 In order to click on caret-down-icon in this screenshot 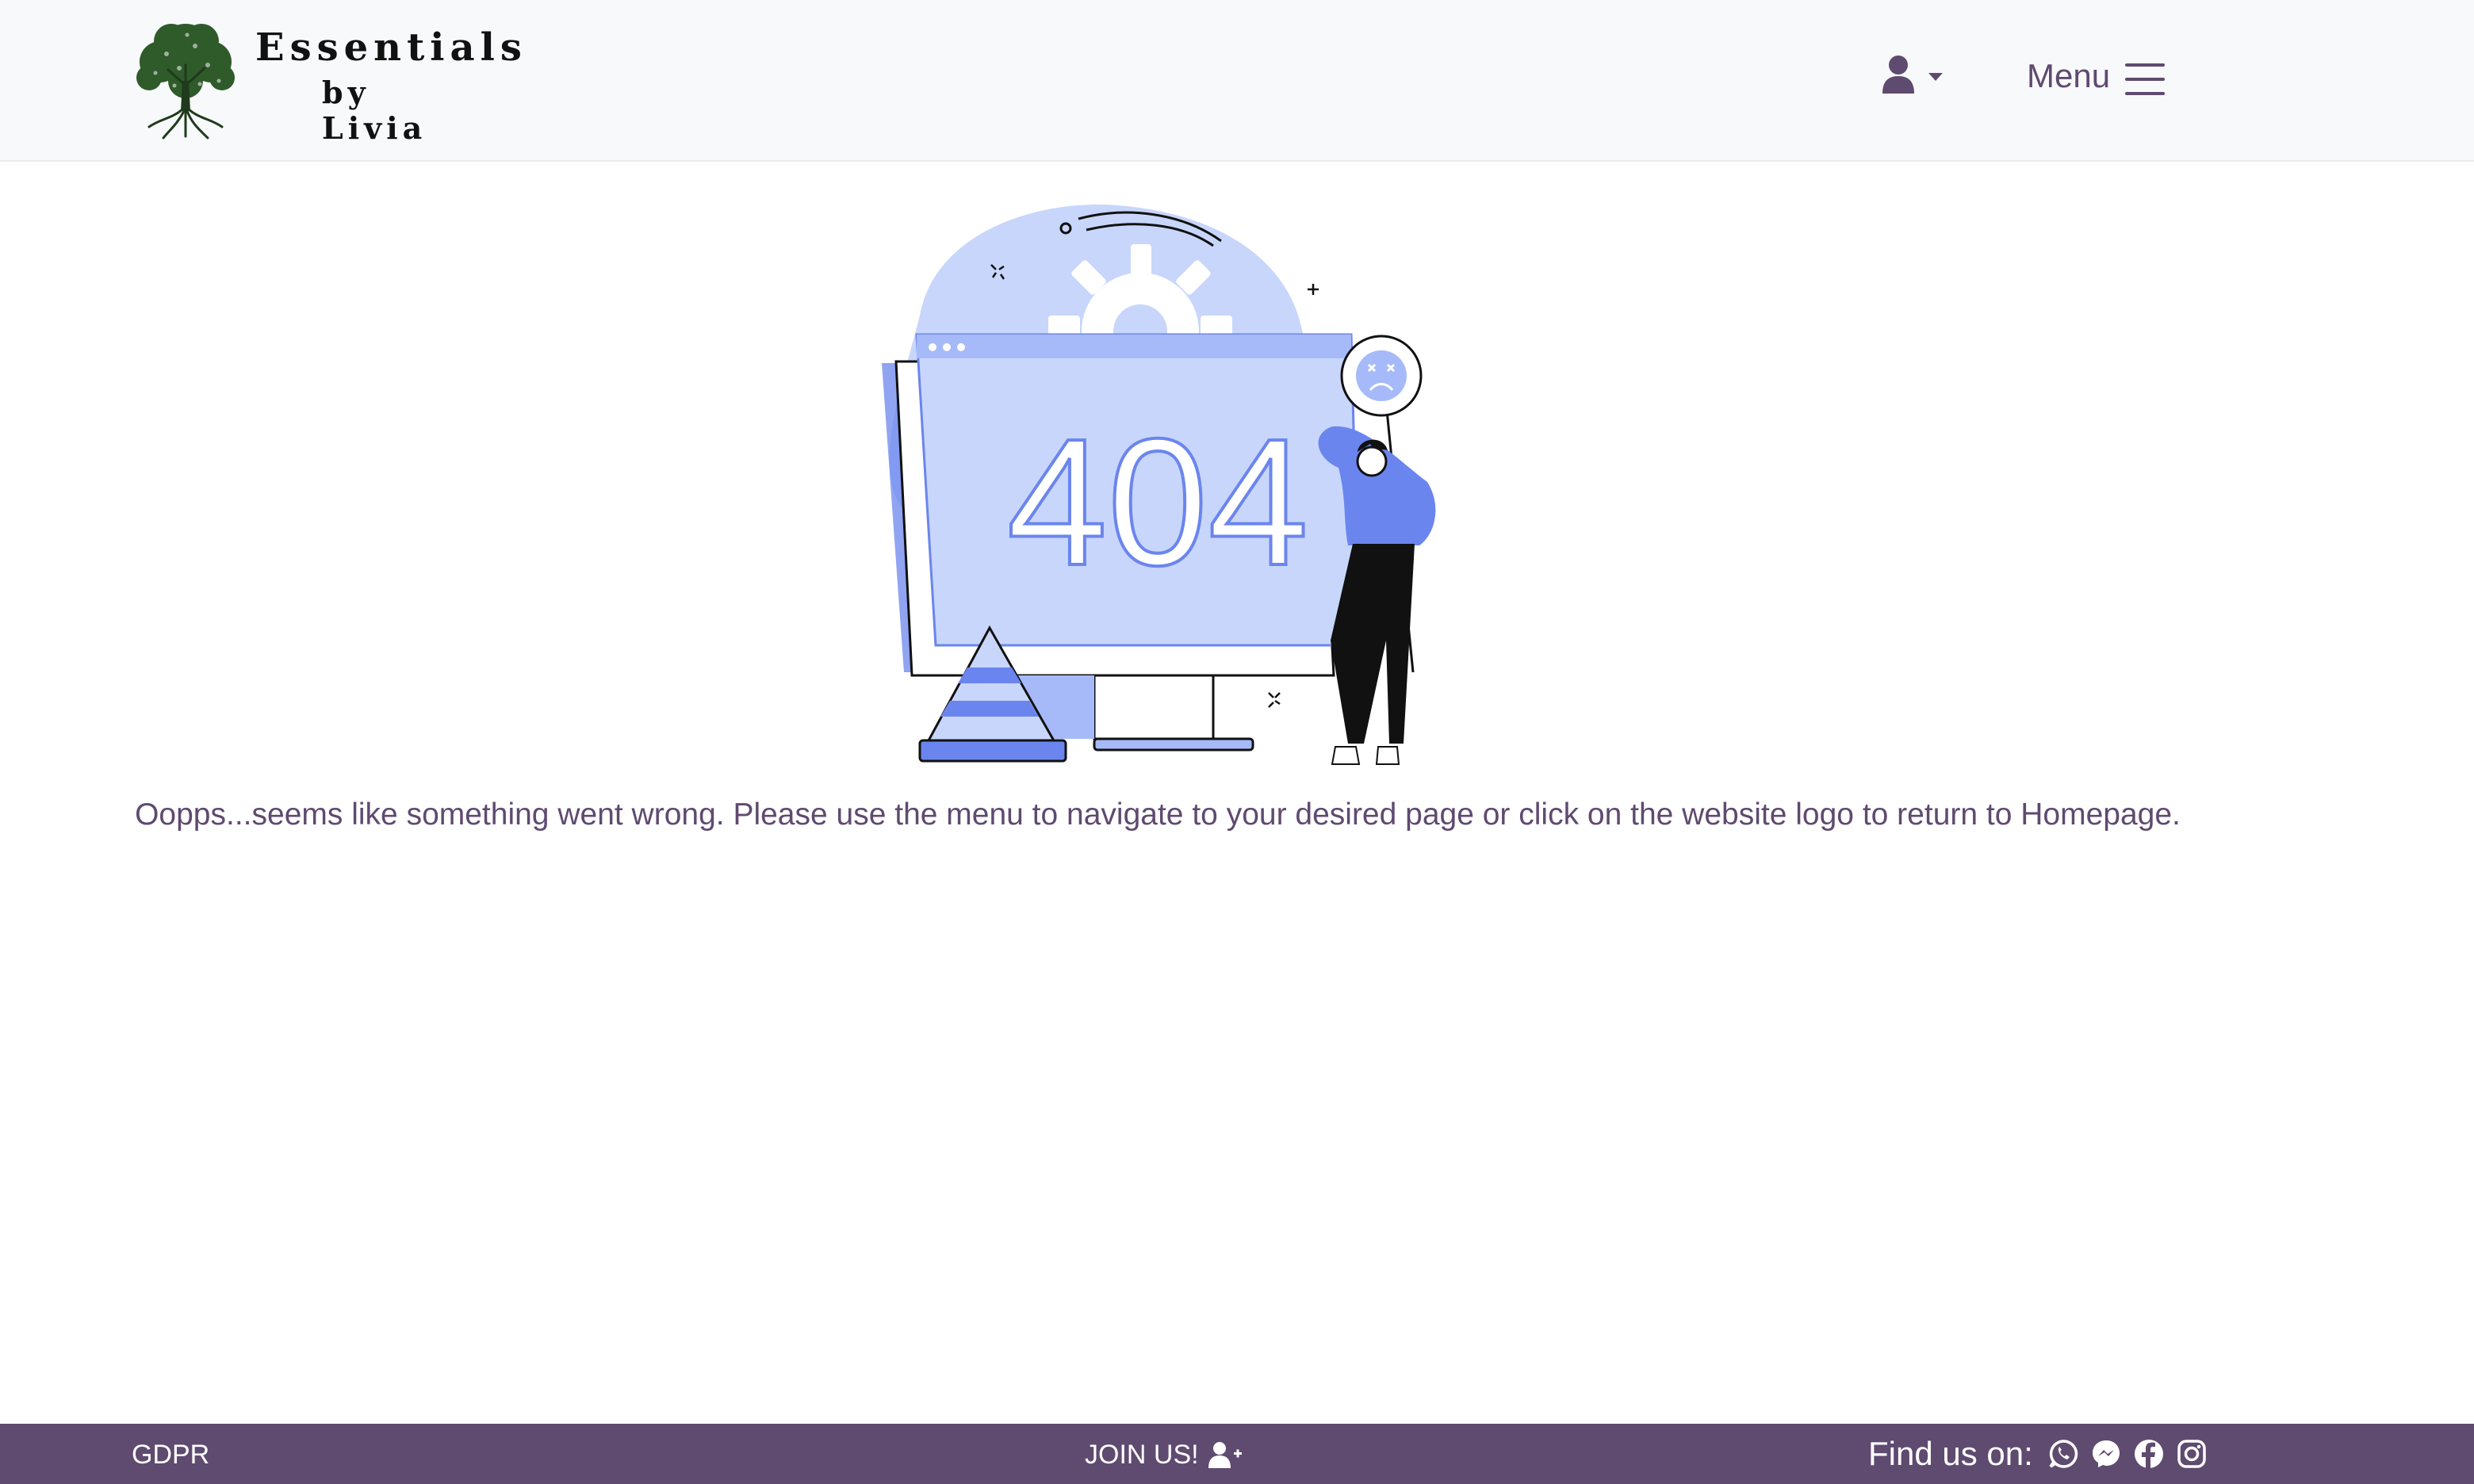, I will do `click(1935, 77)`.